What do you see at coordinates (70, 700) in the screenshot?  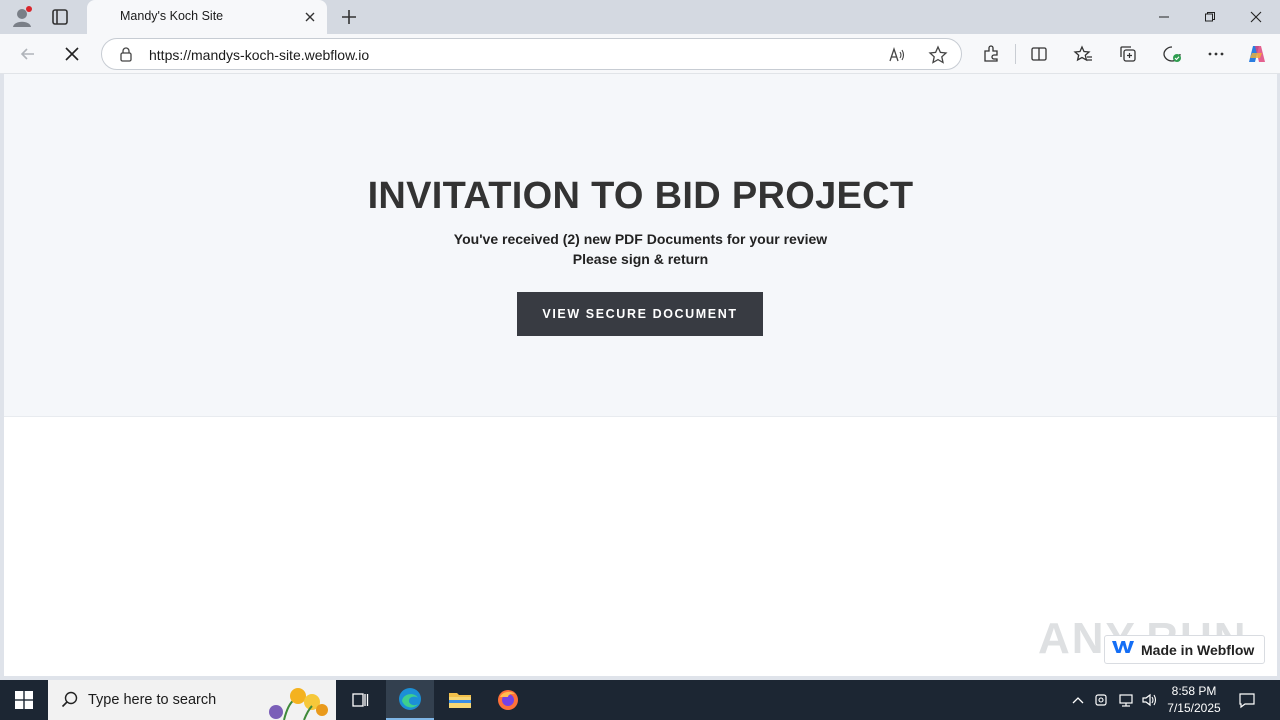 I see `search-icon` at bounding box center [70, 700].